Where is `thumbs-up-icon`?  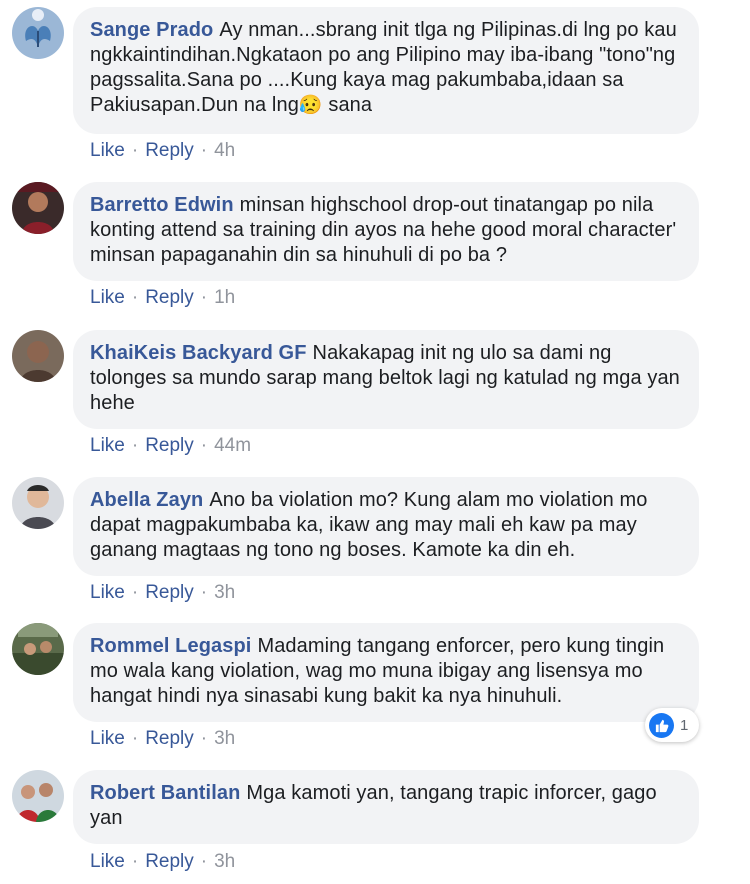
thumbs-up-icon is located at coordinates (661, 725).